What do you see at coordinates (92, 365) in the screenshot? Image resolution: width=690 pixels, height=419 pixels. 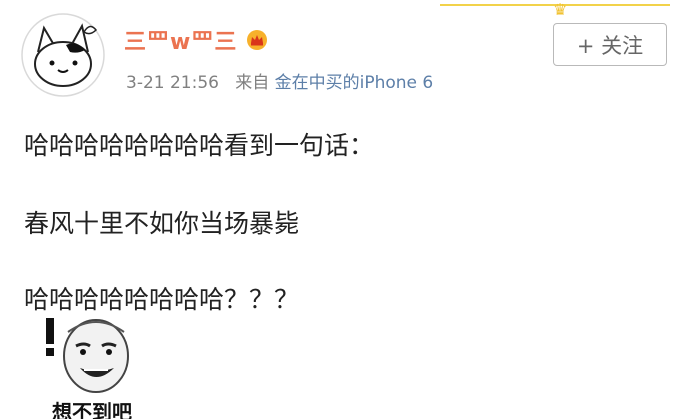 I see `meme-image: 想不到吧` at bounding box center [92, 365].